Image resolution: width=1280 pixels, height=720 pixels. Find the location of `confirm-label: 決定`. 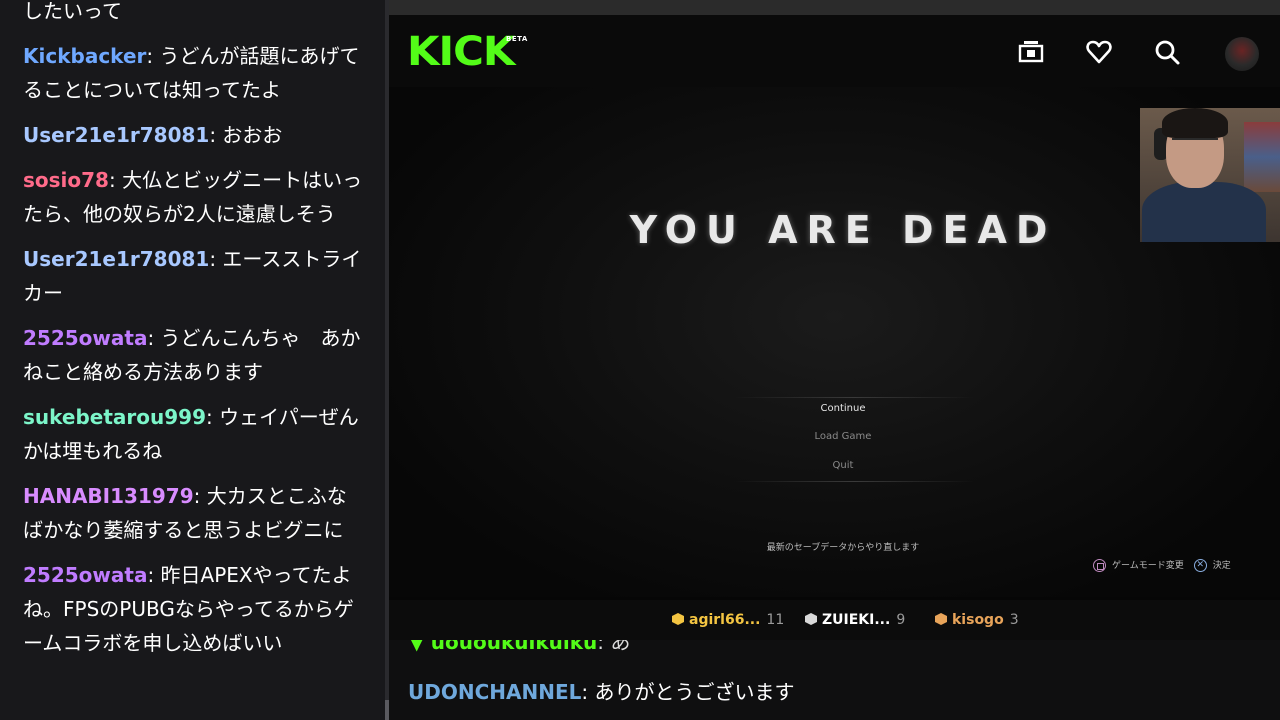

confirm-label: 決定 is located at coordinates (1221, 566).